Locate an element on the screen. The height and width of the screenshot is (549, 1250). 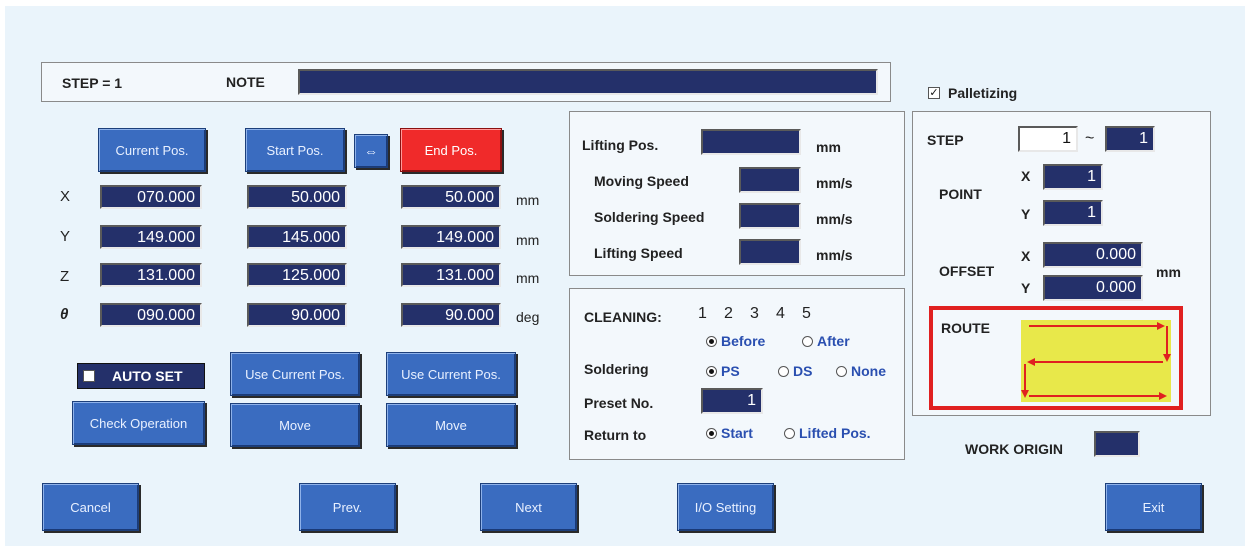
use-current-pos-start-button: Use Current Pos. is located at coordinates (295, 374).